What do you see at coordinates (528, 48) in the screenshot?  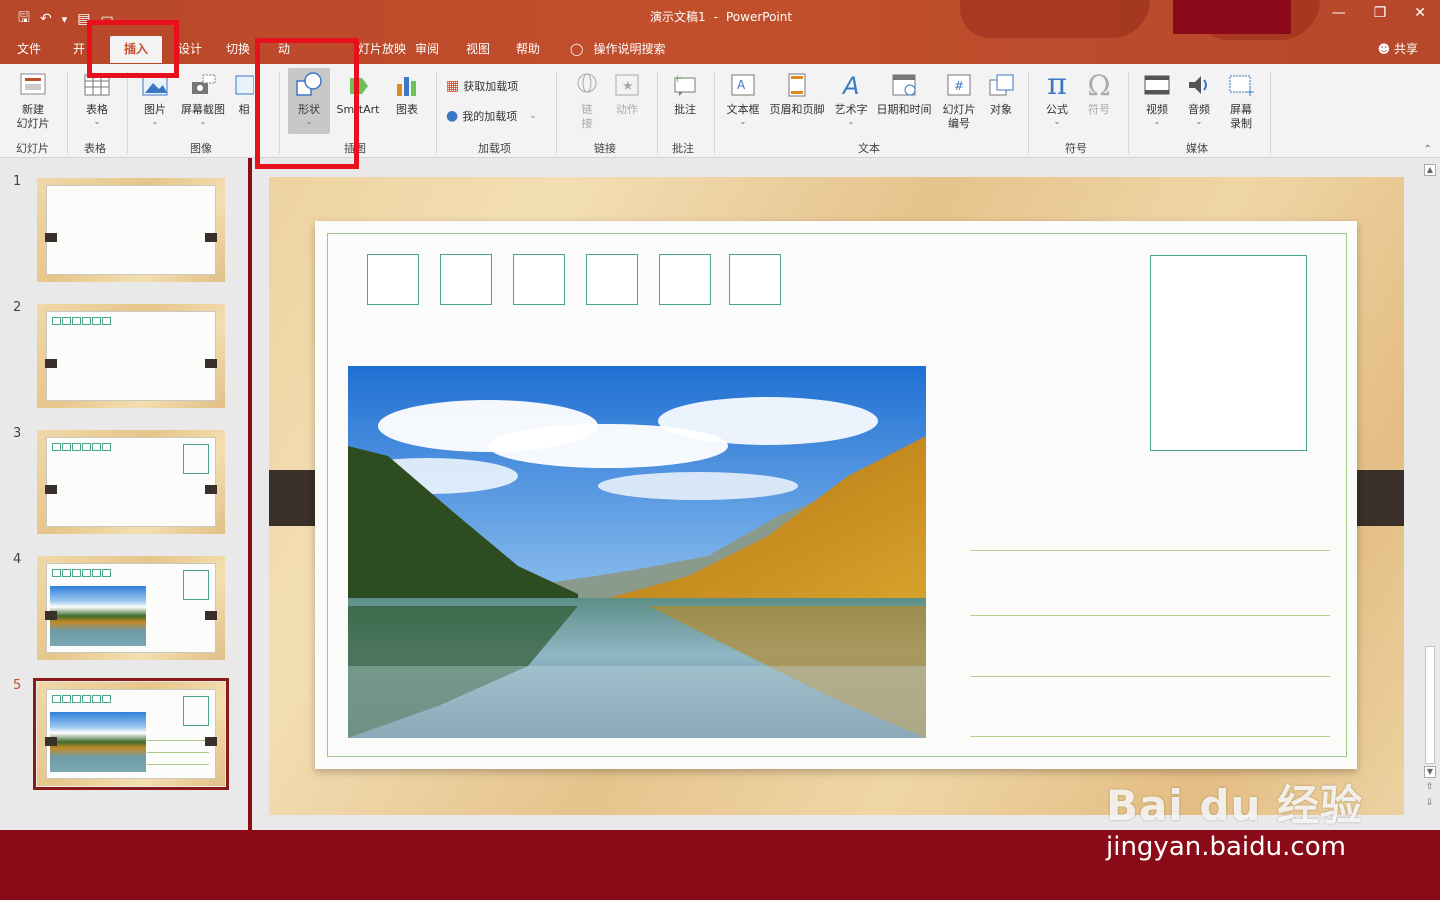 I see `tab-help: 帮助` at bounding box center [528, 48].